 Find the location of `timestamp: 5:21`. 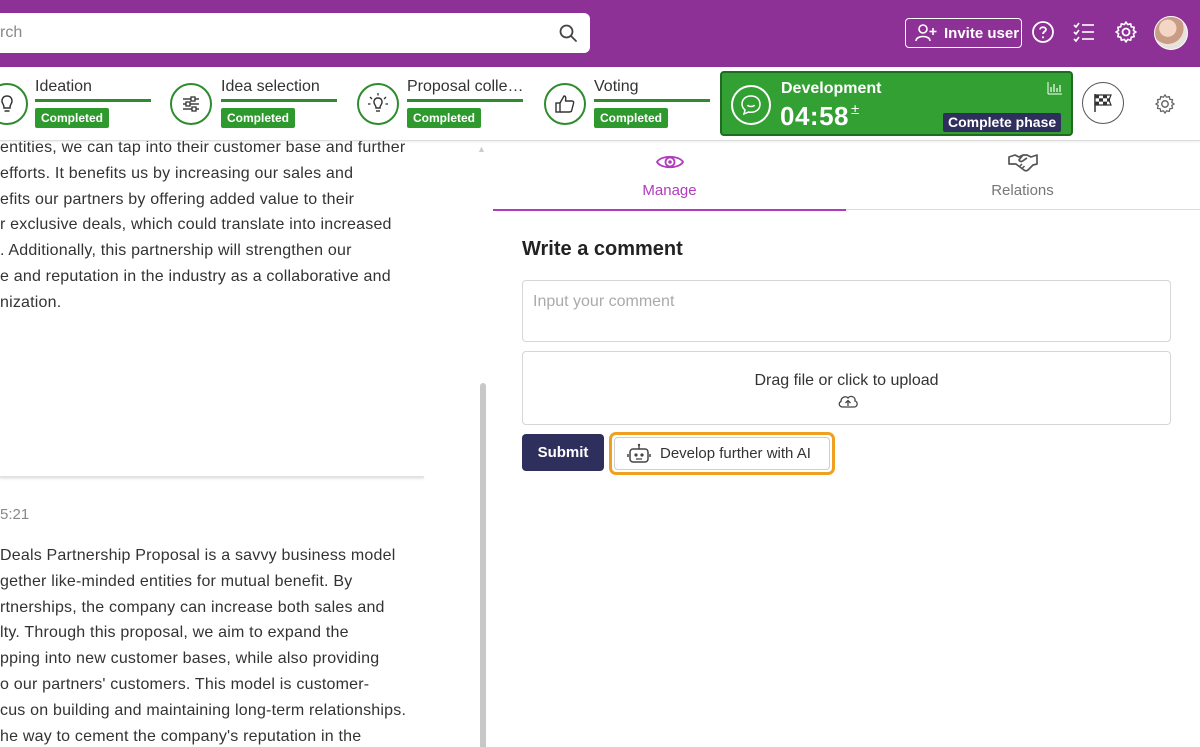

timestamp: 5:21 is located at coordinates (15, 514).